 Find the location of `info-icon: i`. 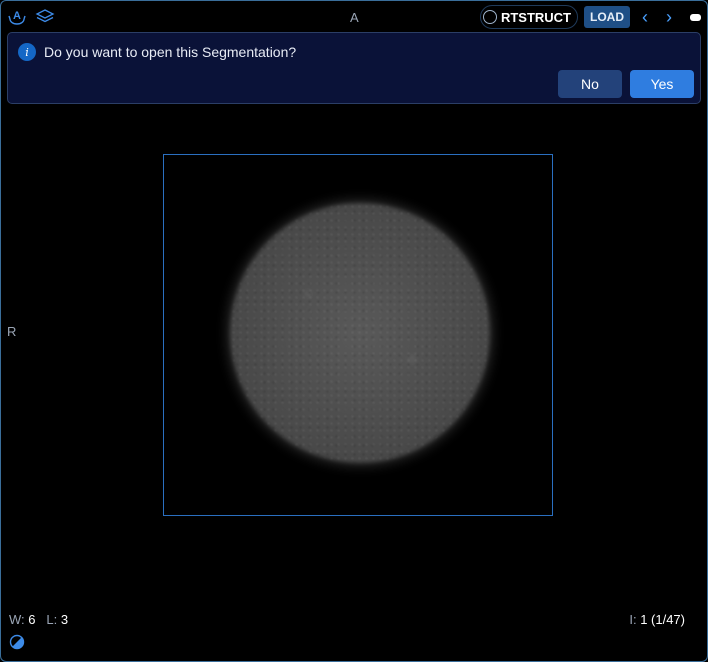

info-icon: i is located at coordinates (27, 52).